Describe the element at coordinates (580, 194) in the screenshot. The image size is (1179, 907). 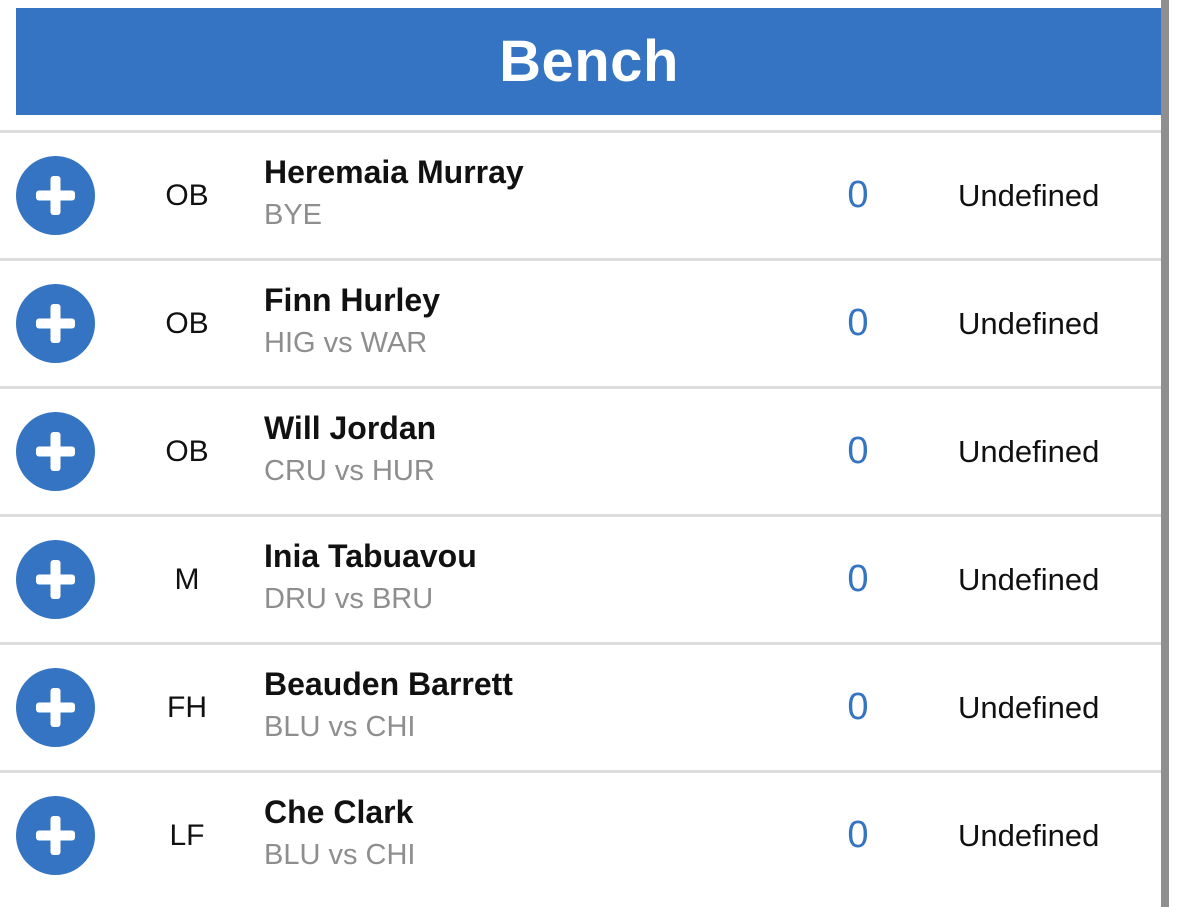
I see `player-row: OB Heremaia Murray BYE 0 Undefined` at that location.